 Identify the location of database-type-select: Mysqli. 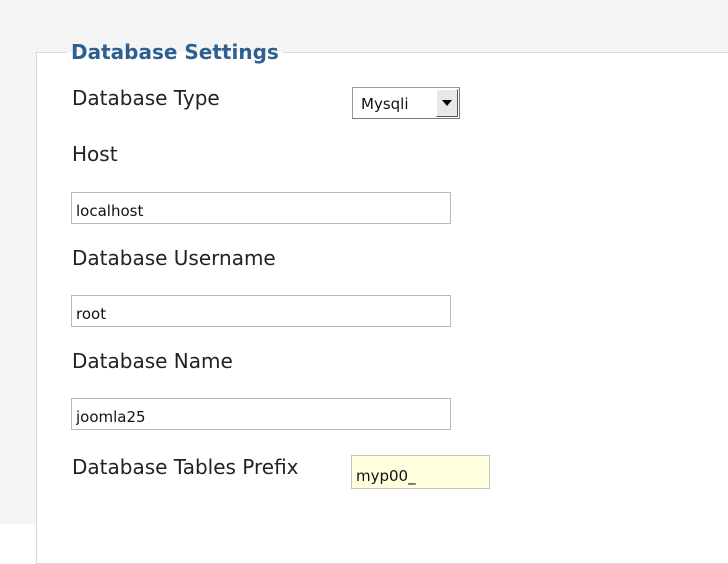
(406, 103).